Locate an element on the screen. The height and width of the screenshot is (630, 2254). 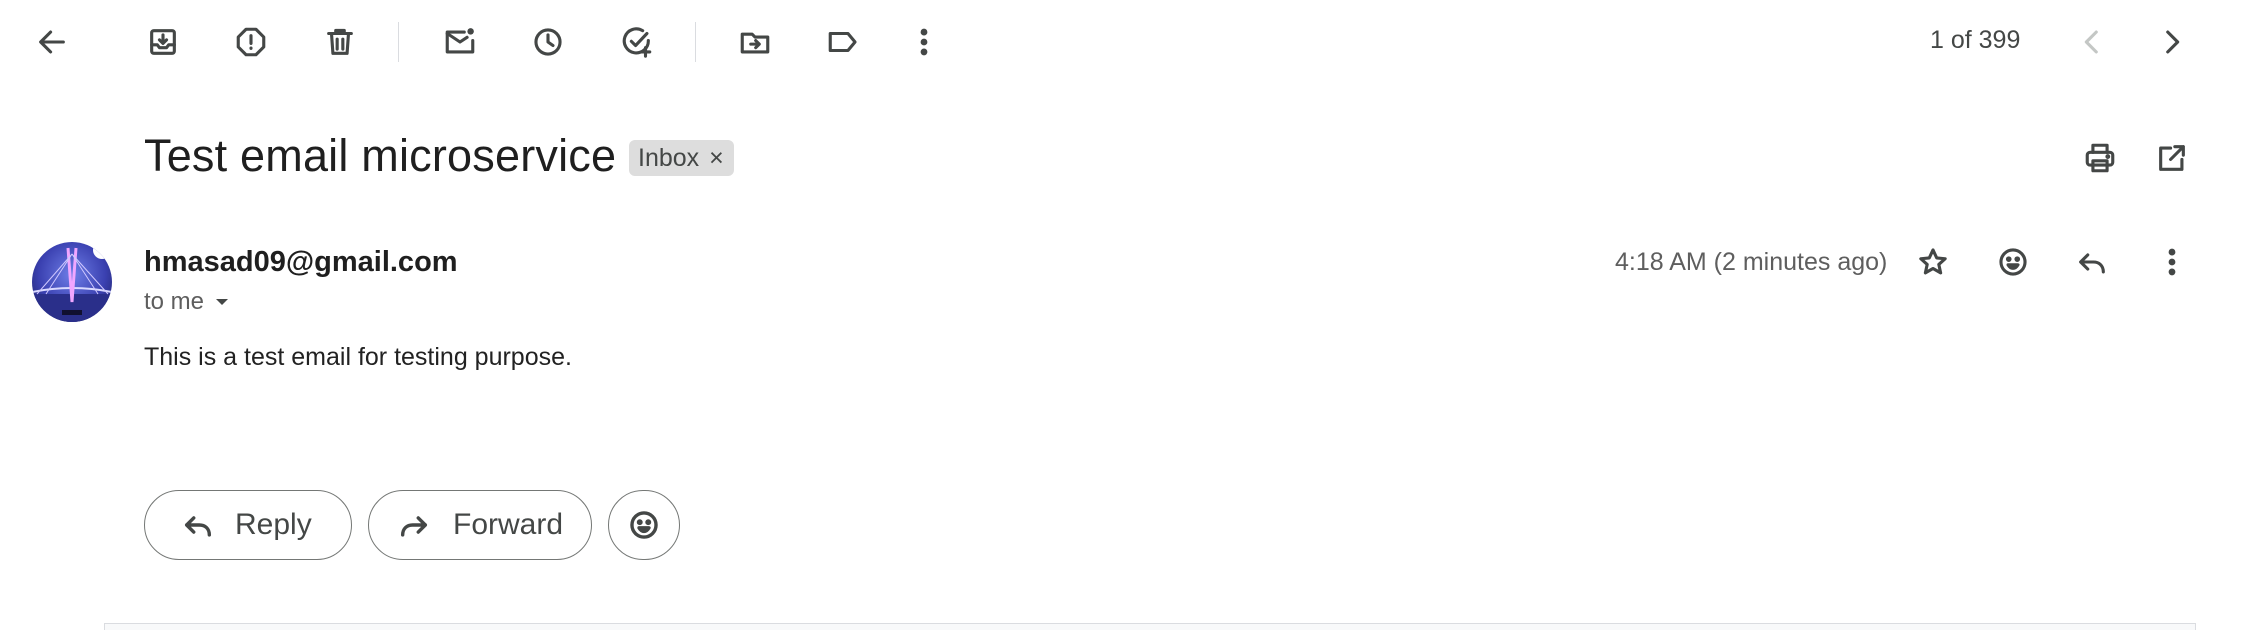
report-spam-icon is located at coordinates (251, 42).